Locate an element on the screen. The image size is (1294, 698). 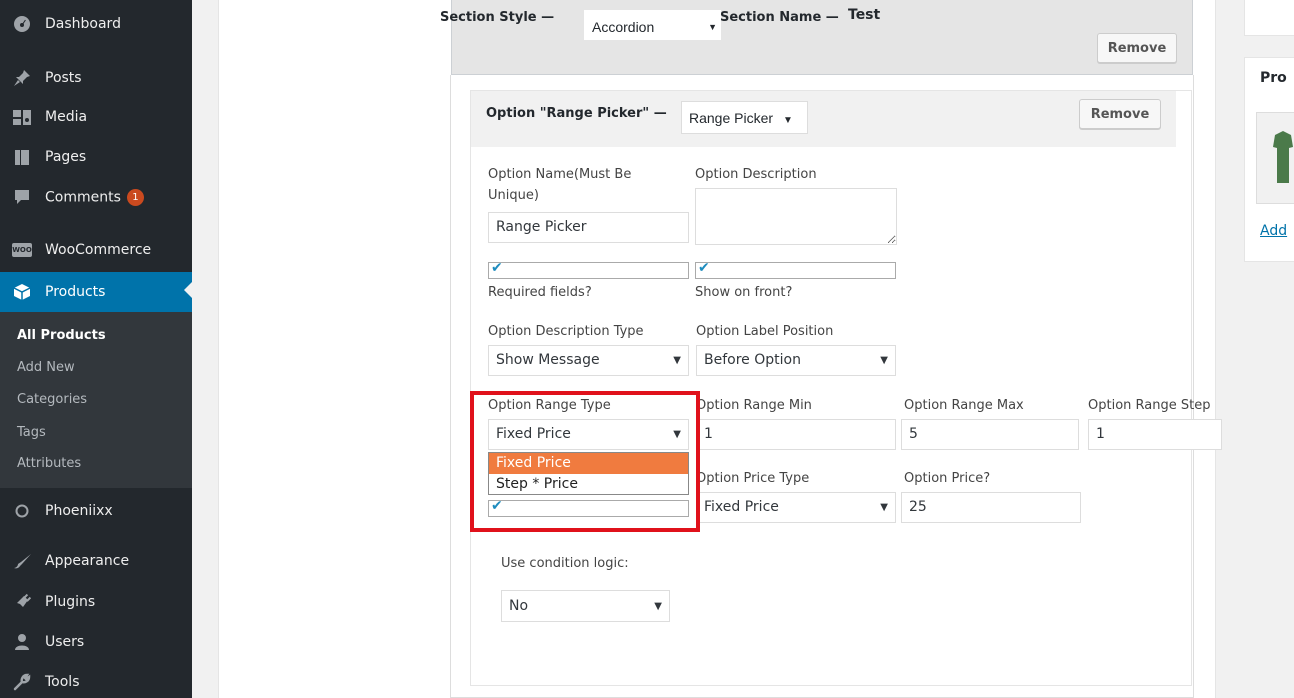
media-icon is located at coordinates (22, 117).